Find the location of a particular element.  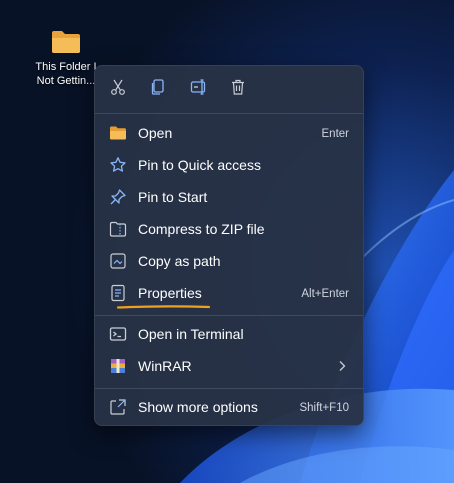

more-options-icon is located at coordinates (118, 407).